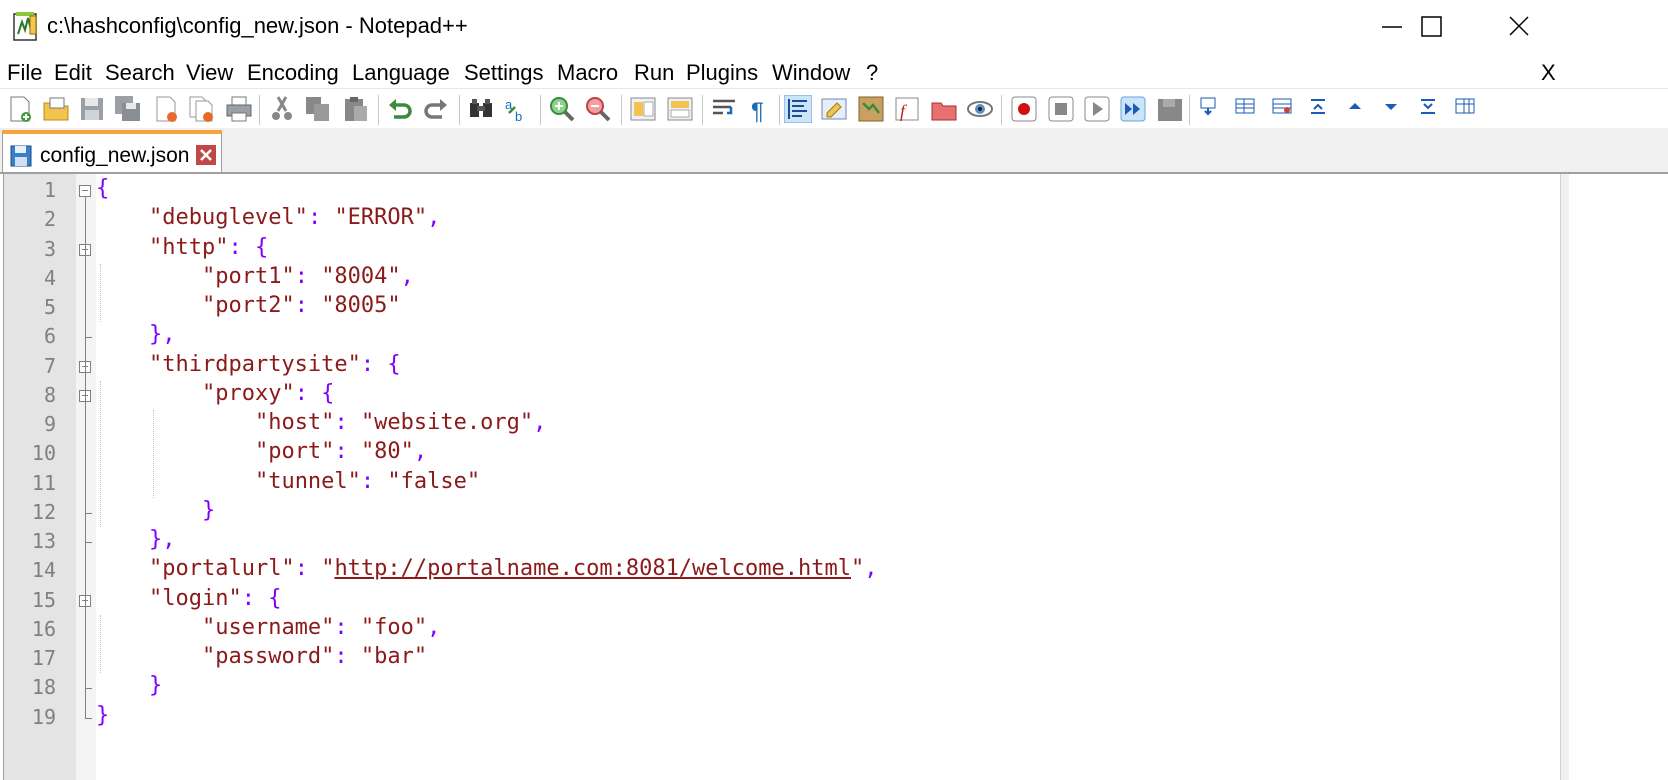 The height and width of the screenshot is (780, 1668). I want to click on tab-label: config_new.json, so click(115, 155).